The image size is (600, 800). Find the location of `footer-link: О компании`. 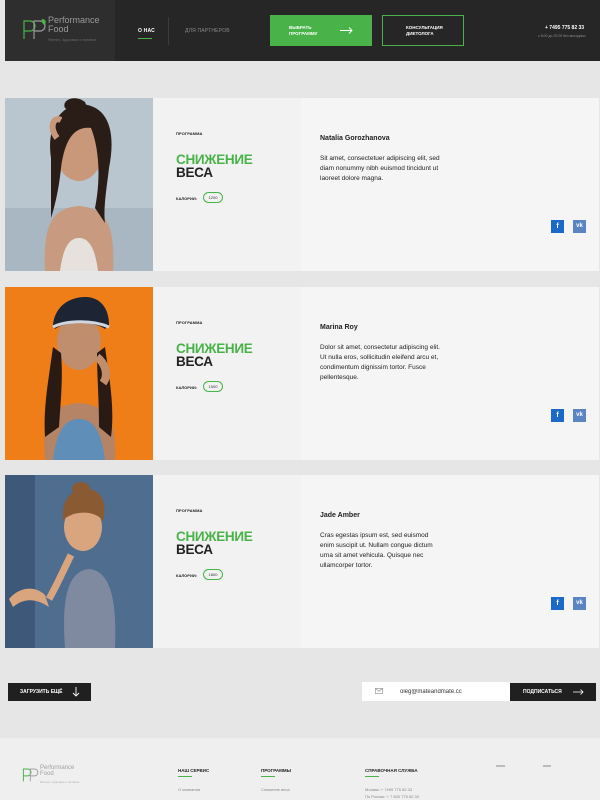

footer-link: О компании is located at coordinates (189, 789).